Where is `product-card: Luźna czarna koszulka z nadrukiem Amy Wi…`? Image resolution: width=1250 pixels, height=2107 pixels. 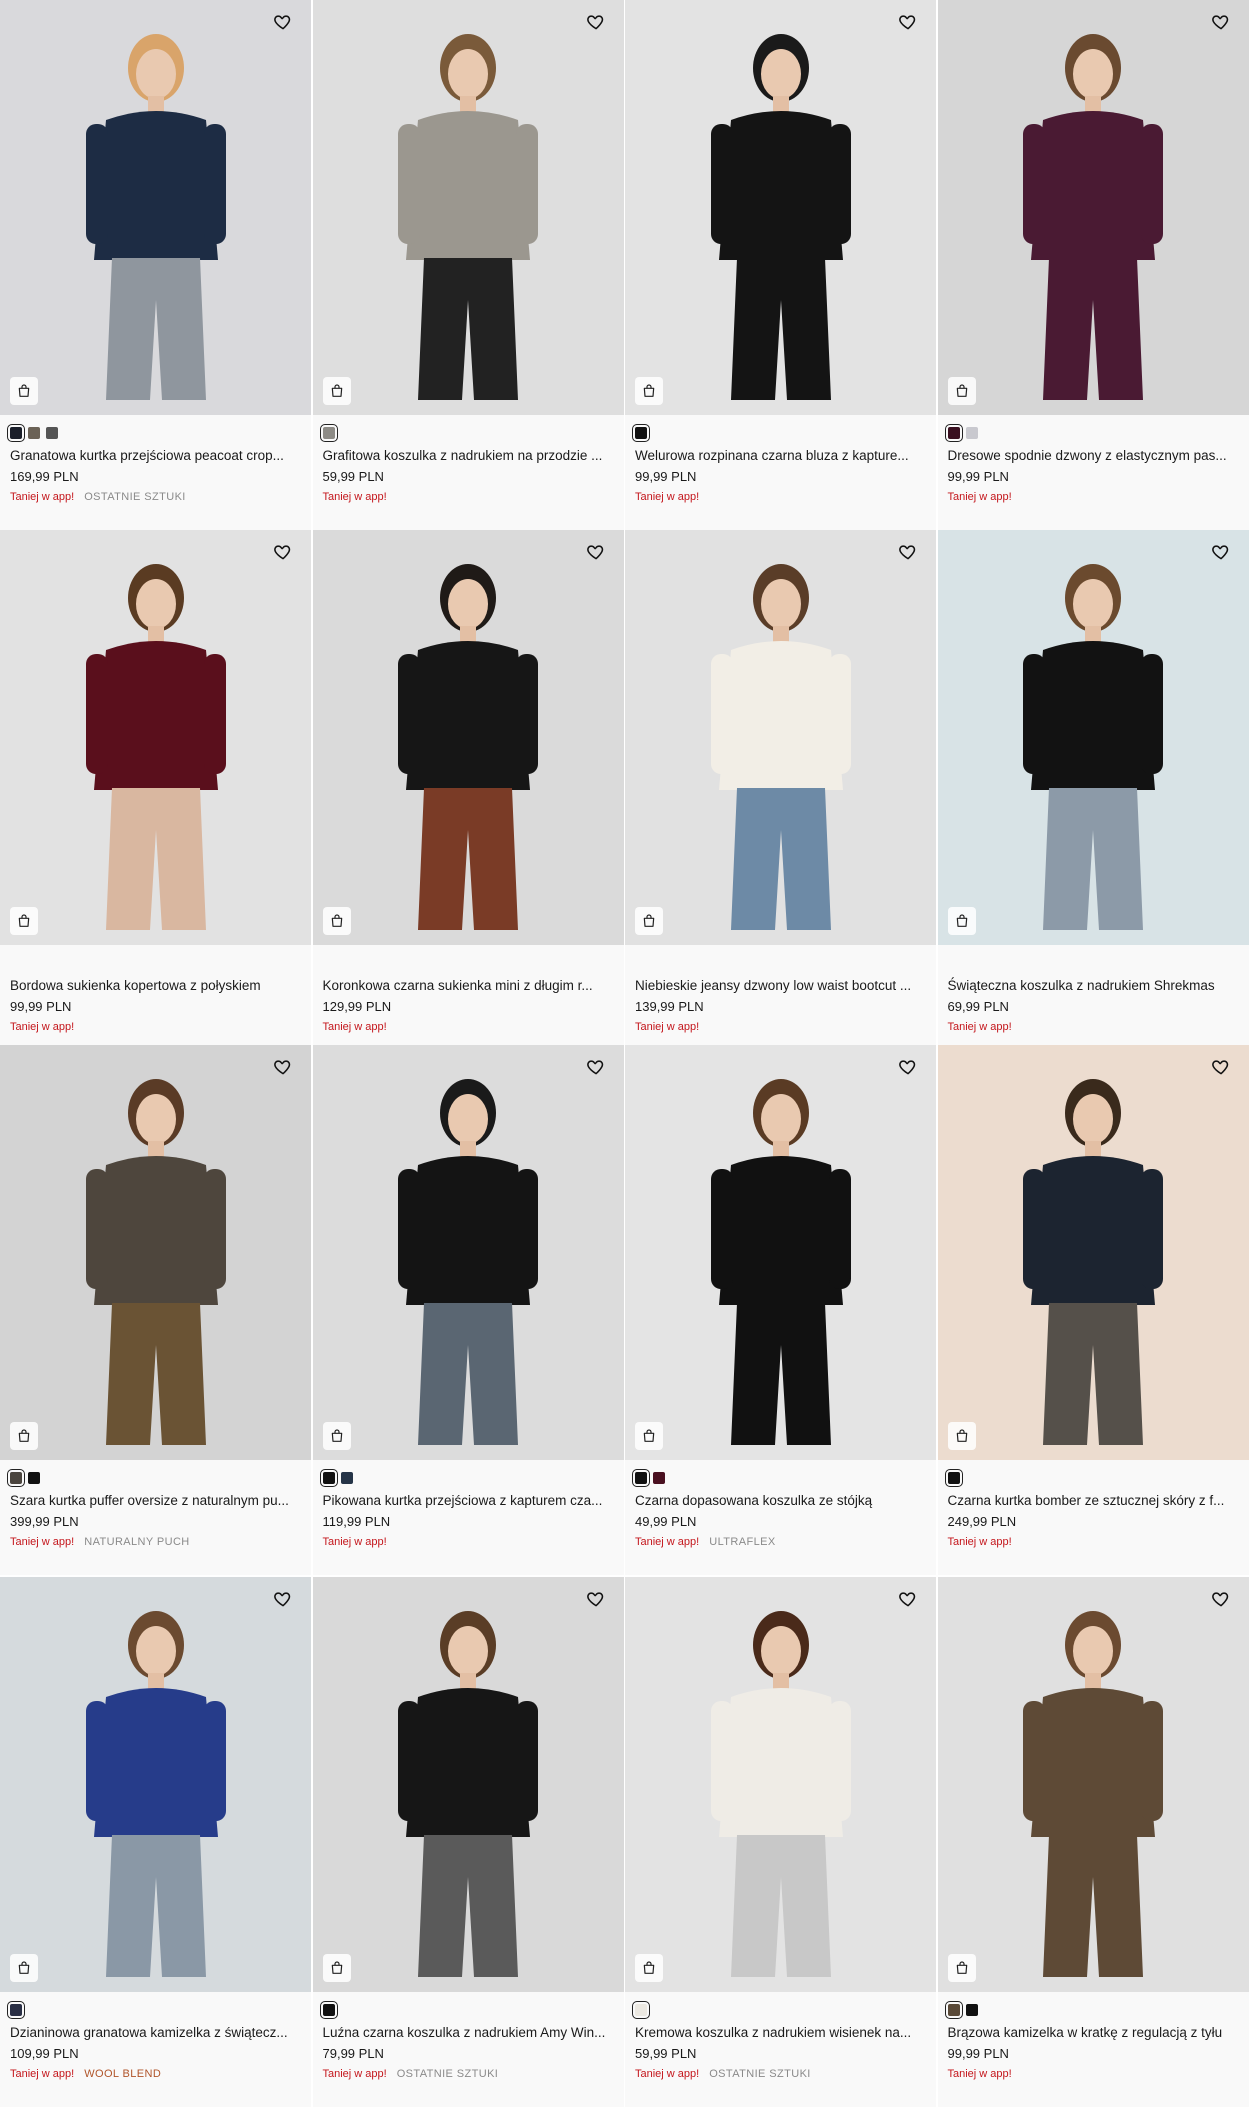 product-card: Luźna czarna koszulka z nadrukiem Amy Wi… is located at coordinates (468, 1842).